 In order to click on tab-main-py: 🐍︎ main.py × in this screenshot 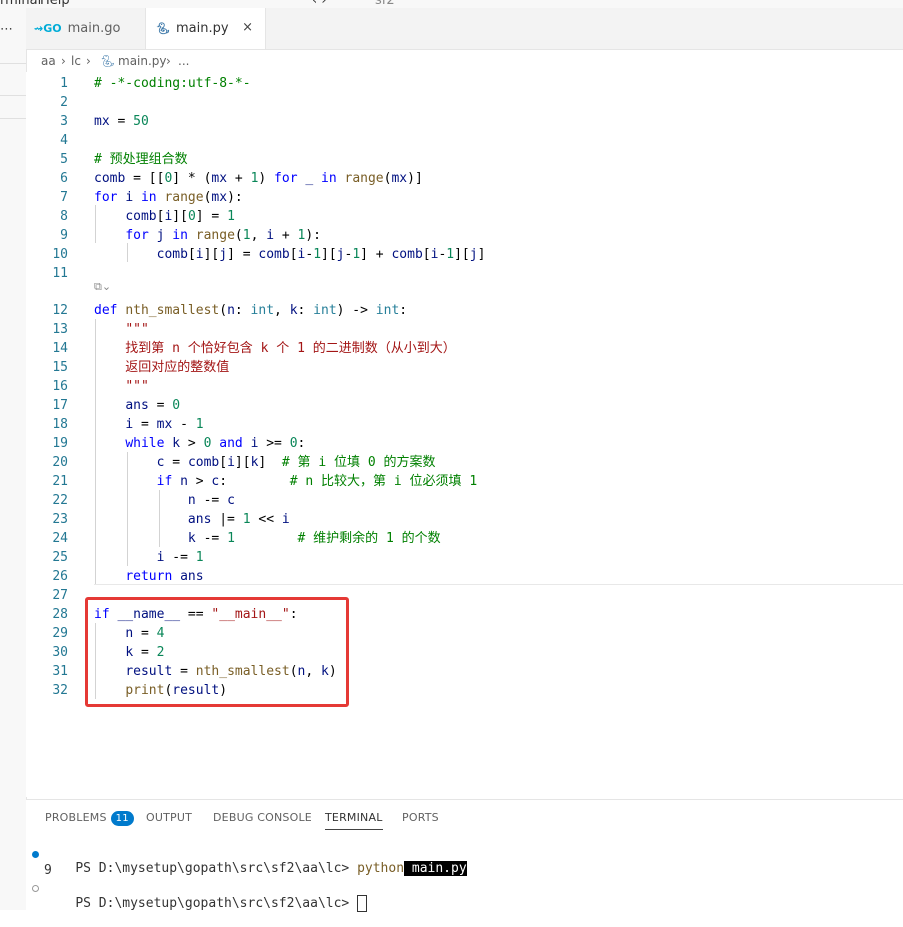, I will do `click(206, 28)`.